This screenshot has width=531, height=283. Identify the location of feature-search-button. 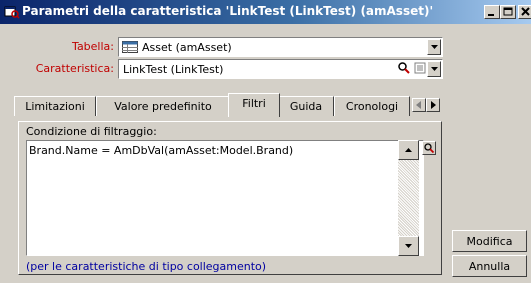
(404, 68).